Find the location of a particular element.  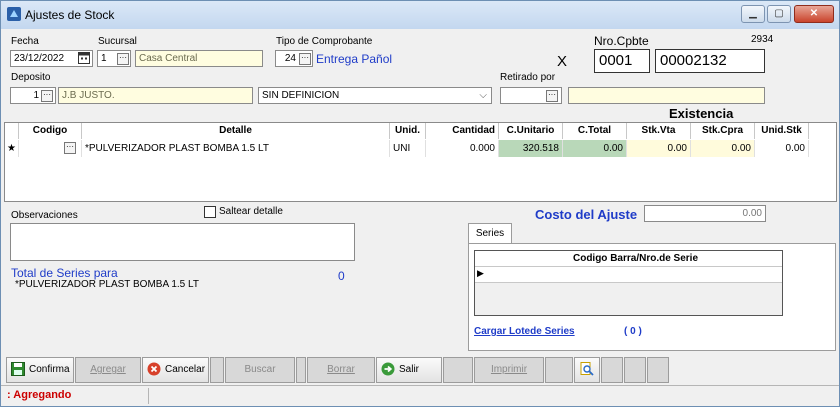

grid-header-c-unitario: C.Unitario is located at coordinates (531, 131).